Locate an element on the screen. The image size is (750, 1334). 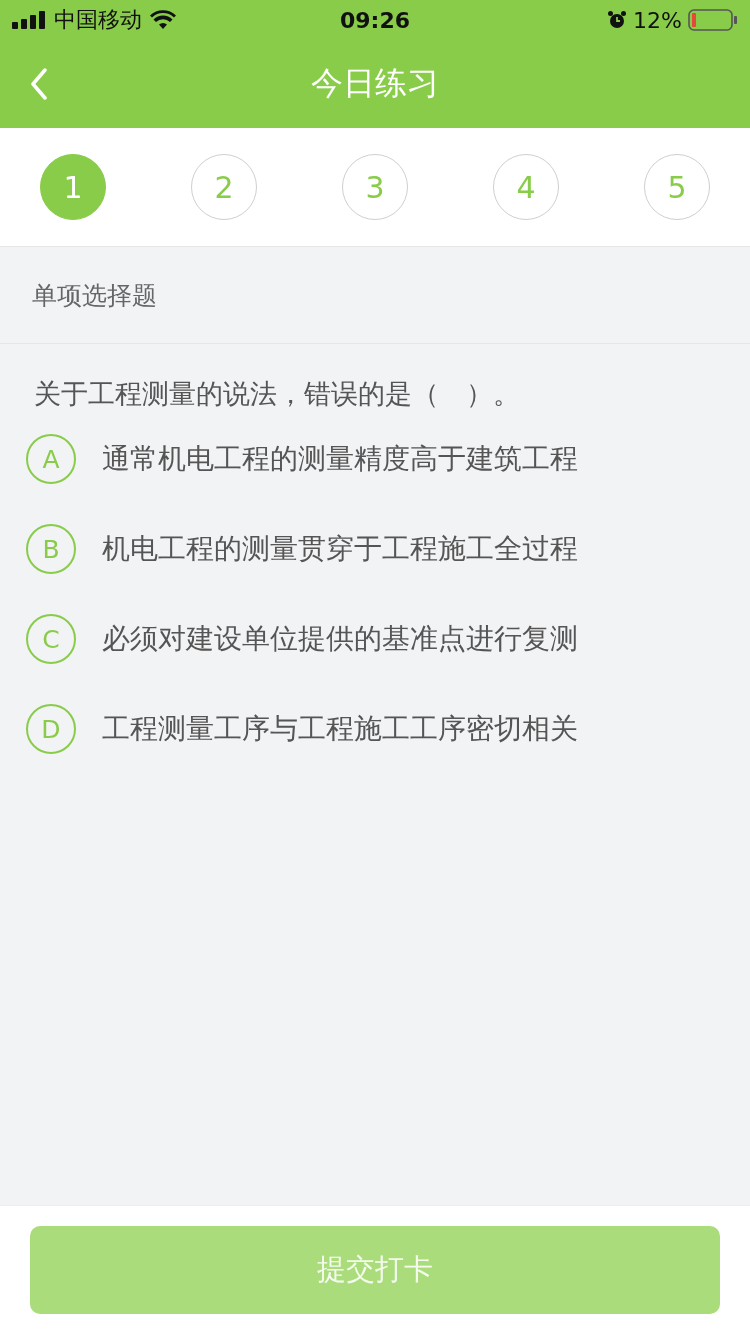
carrier-name: 中国移动 is located at coordinates (98, 20).